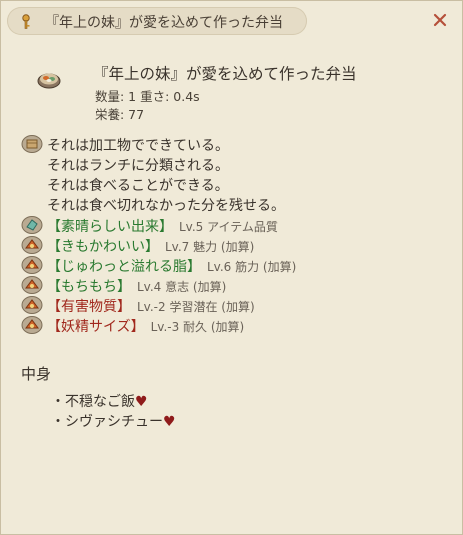  I want to click on trait-detail: Lv.7 魅力 (加算), so click(210, 247).